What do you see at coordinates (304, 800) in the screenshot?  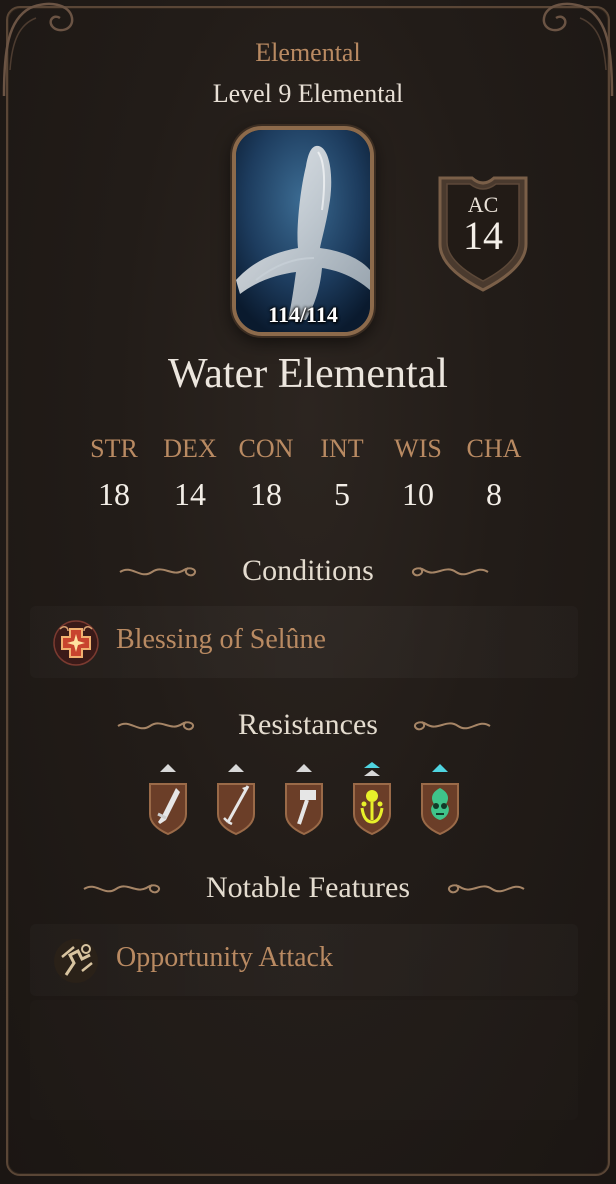 I see `bludgeoning-resistance-icon` at bounding box center [304, 800].